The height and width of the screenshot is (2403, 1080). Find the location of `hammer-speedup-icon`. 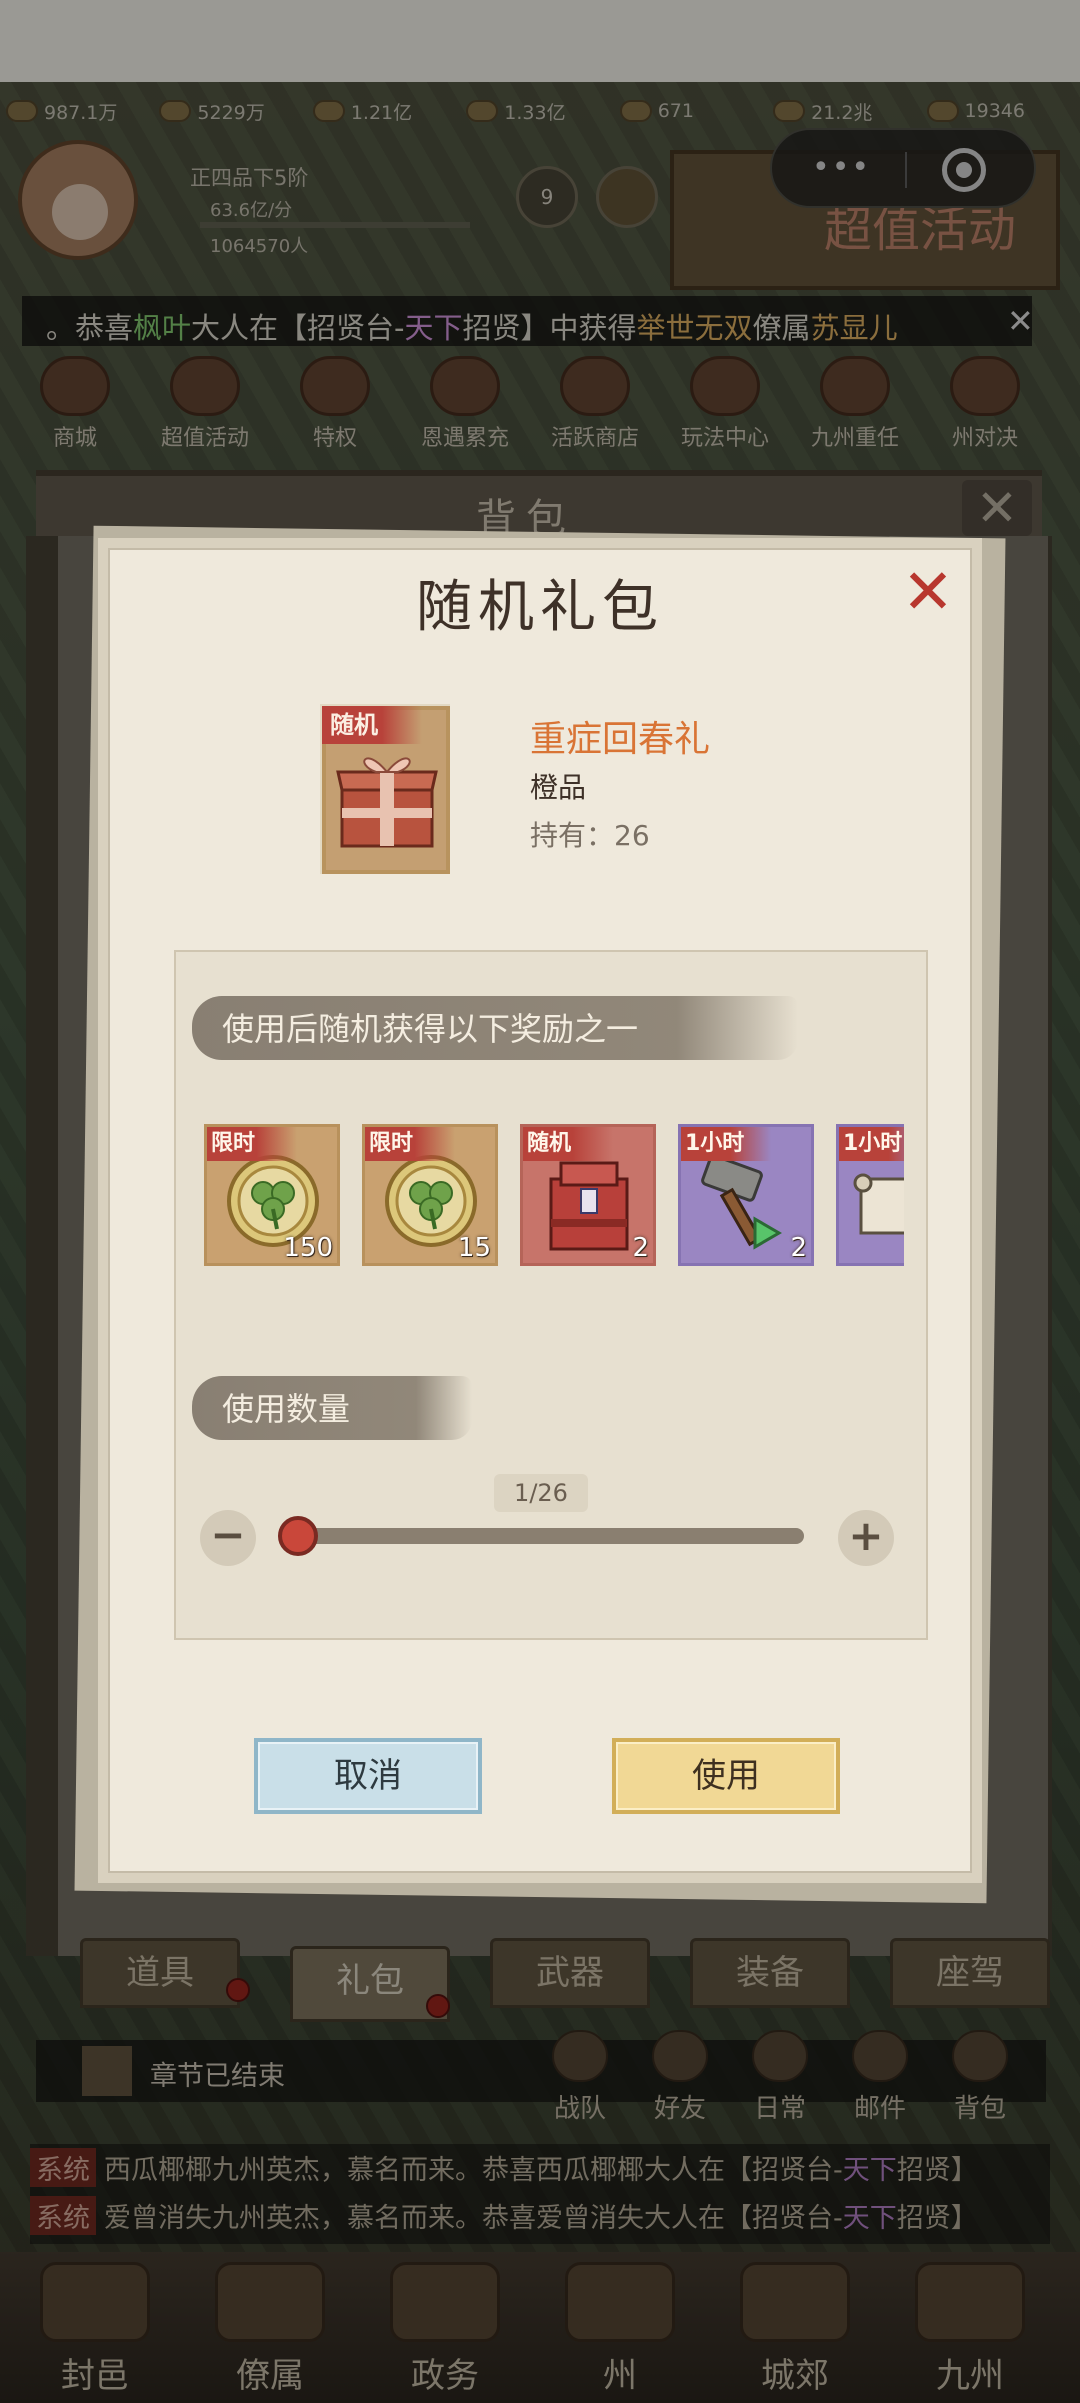

hammer-speedup-icon is located at coordinates (741, 1202).